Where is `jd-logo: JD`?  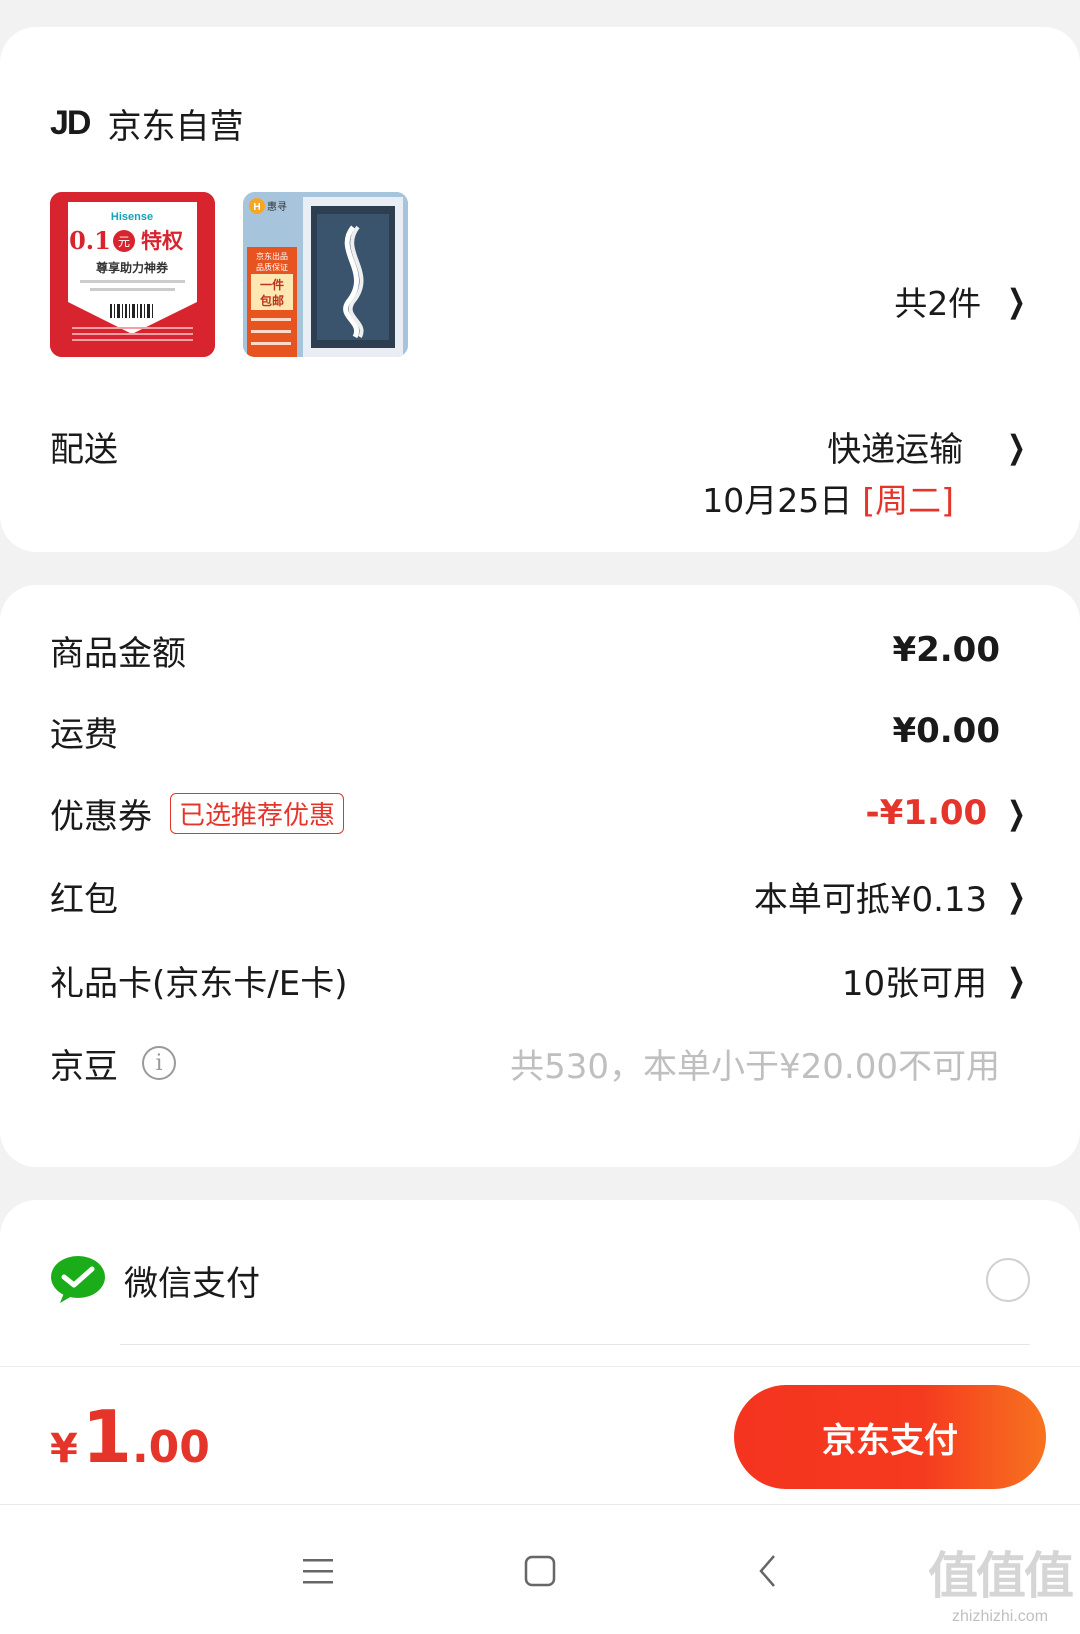 jd-logo: JD is located at coordinates (70, 123).